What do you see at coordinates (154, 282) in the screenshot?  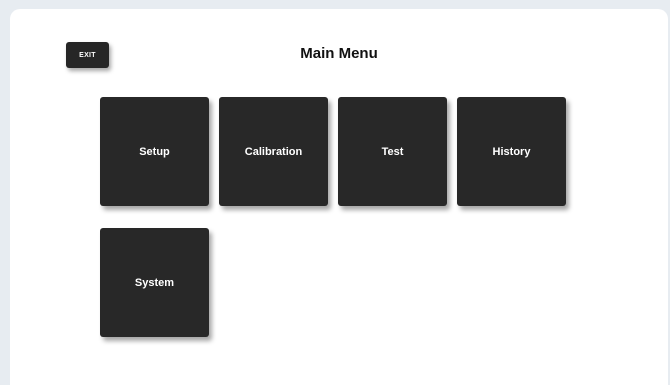 I see `system-tile: System` at bounding box center [154, 282].